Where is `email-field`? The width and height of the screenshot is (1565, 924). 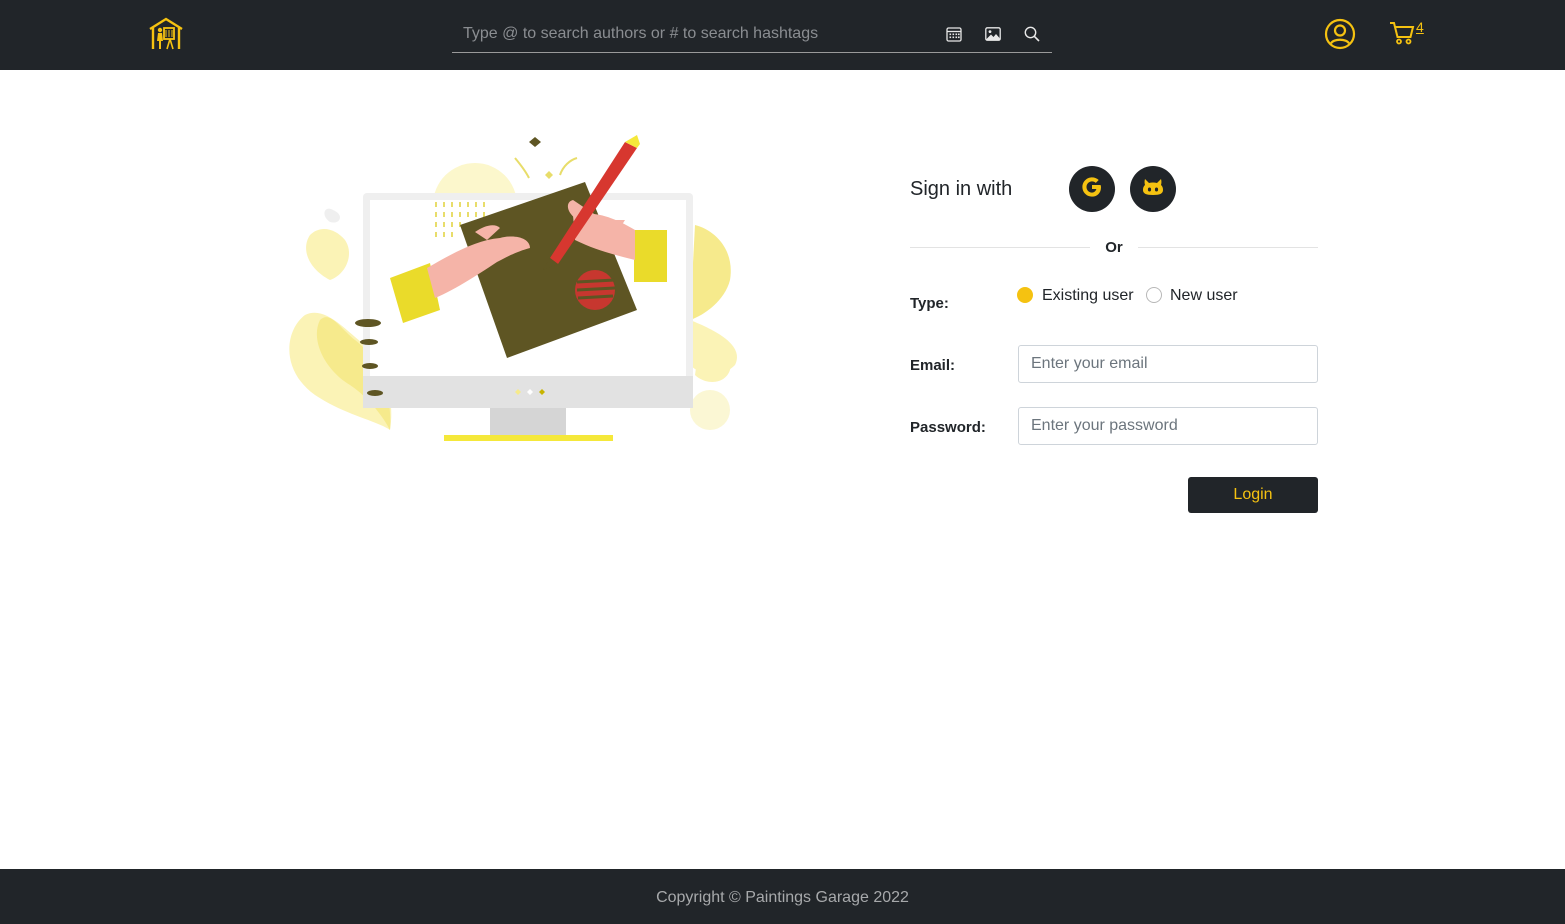 email-field is located at coordinates (1168, 364).